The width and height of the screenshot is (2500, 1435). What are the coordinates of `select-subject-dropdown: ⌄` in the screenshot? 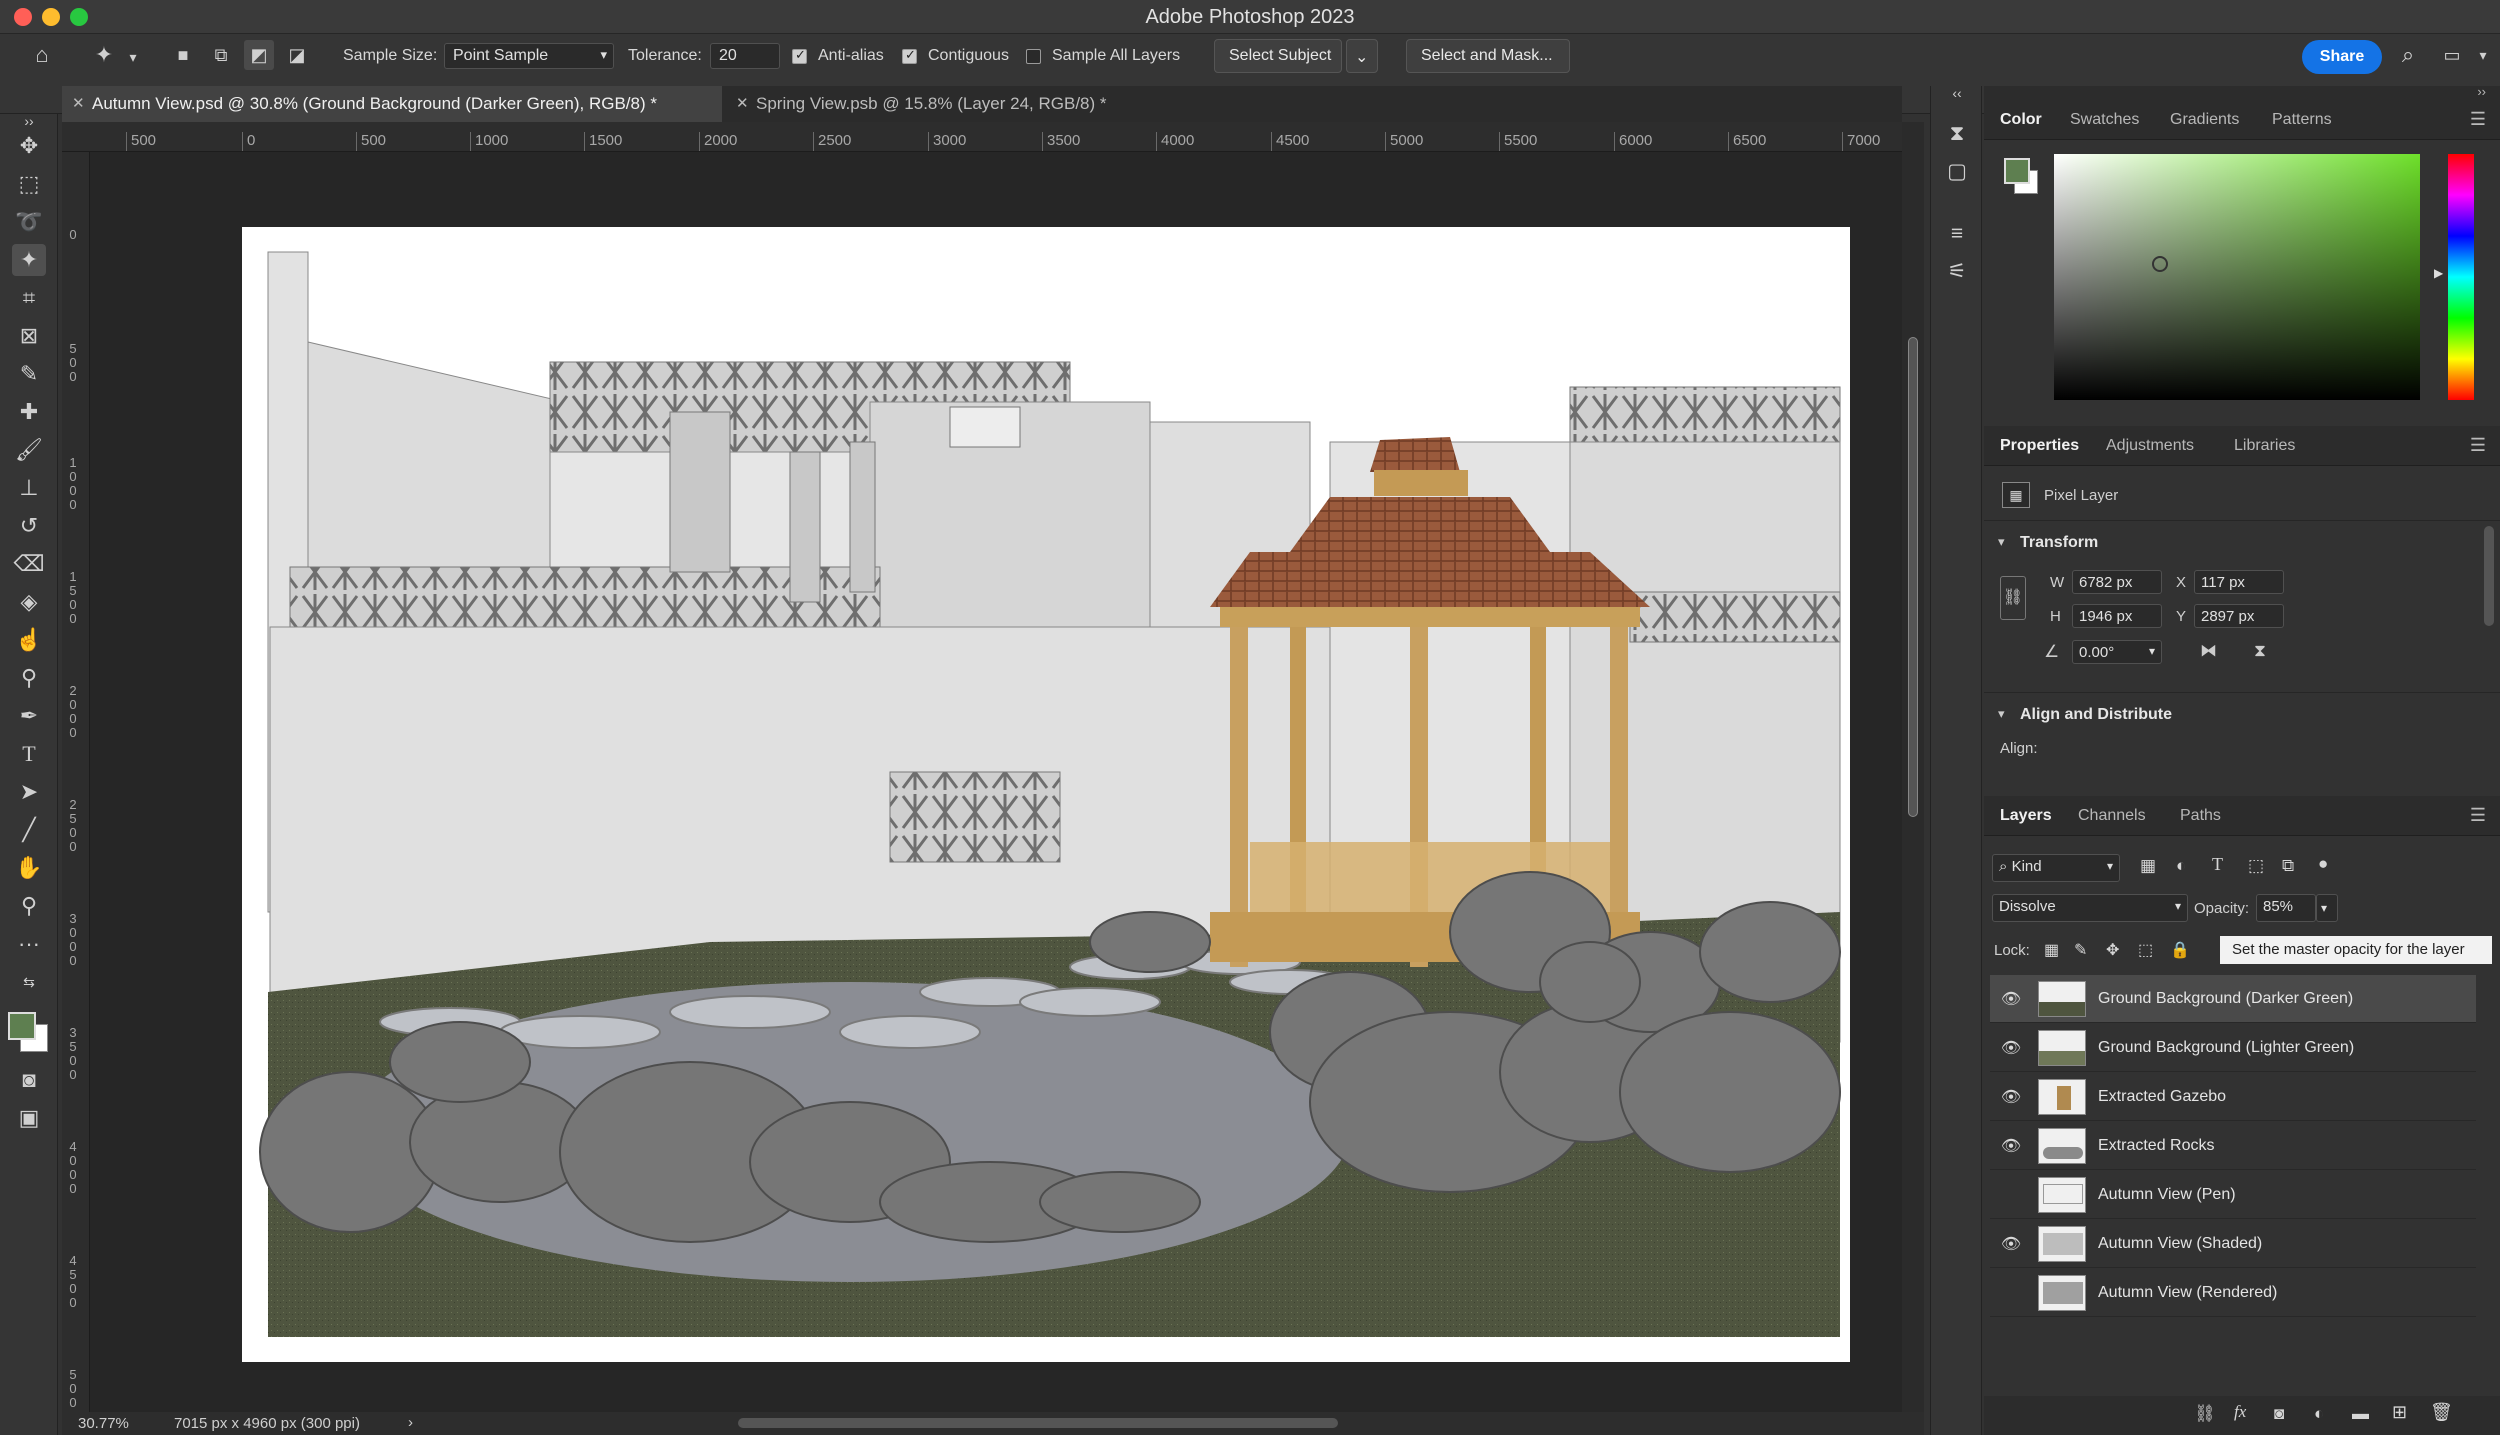 It's located at (1362, 56).